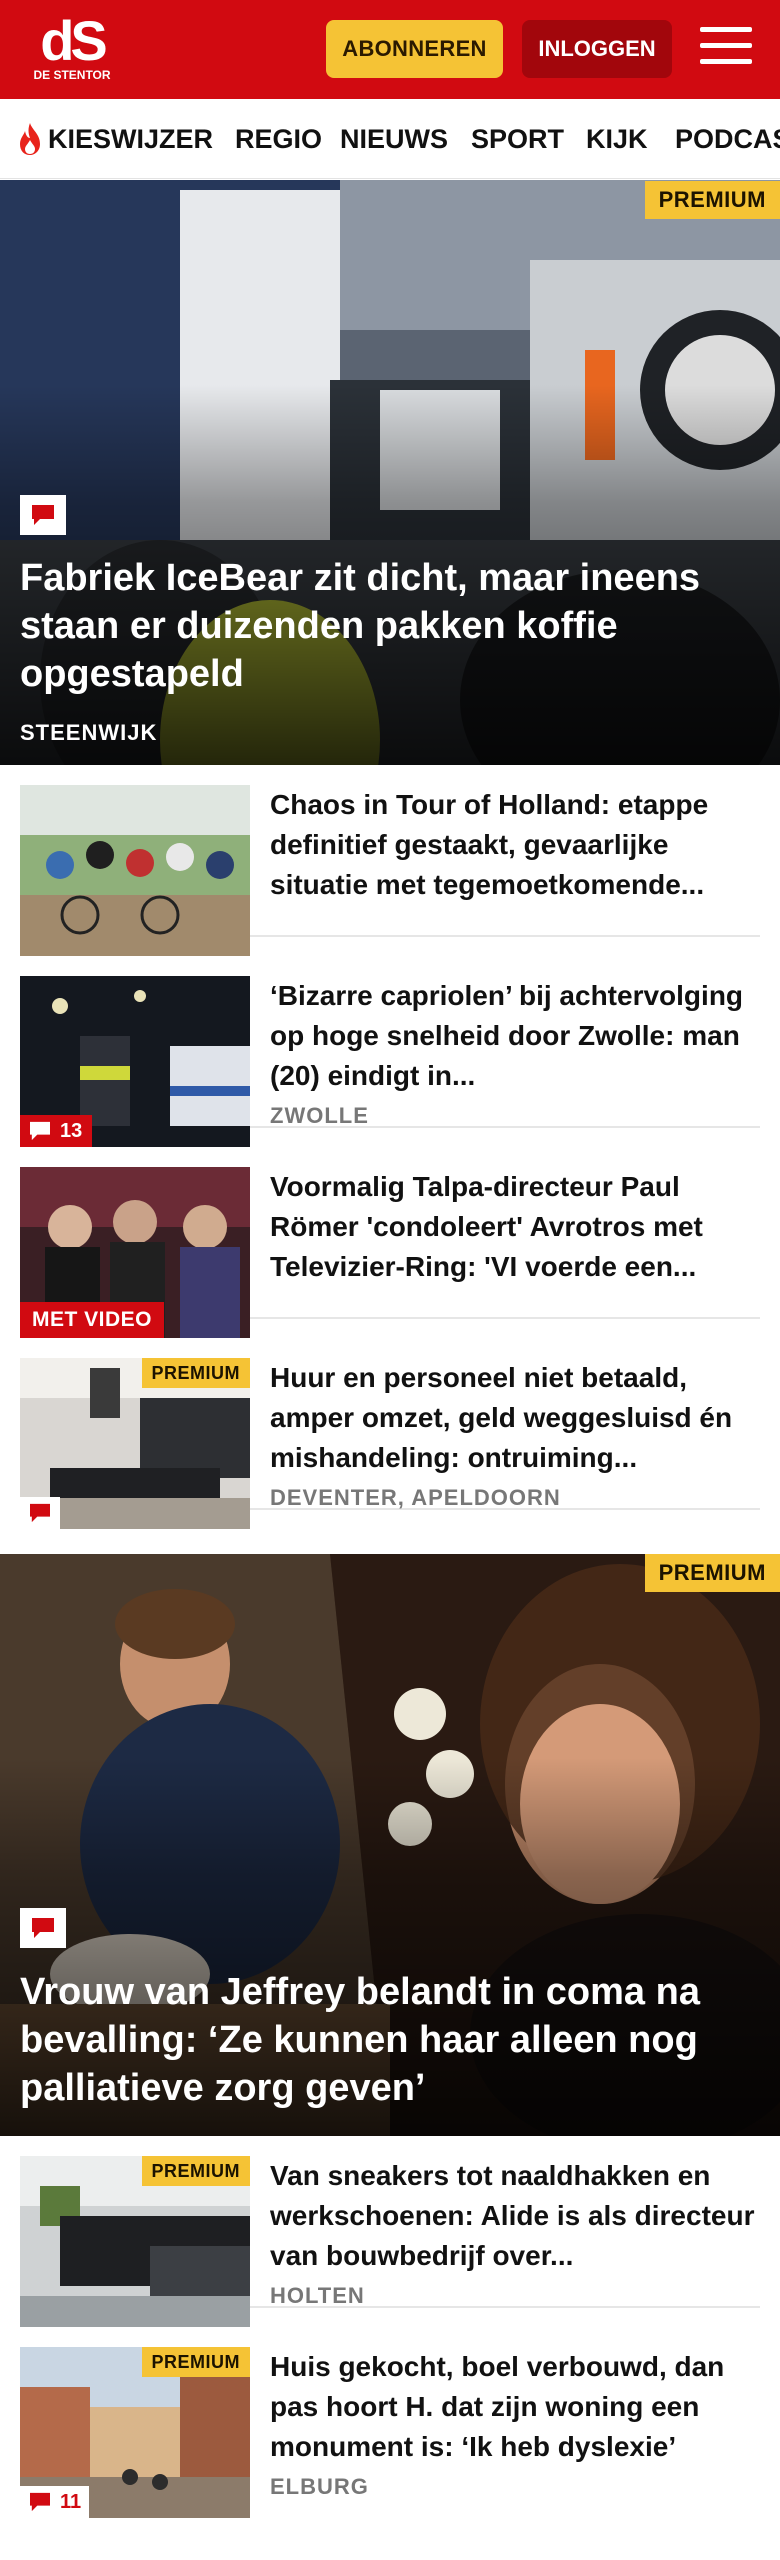 This screenshot has height=2560, width=780. What do you see at coordinates (89, 732) in the screenshot?
I see `hero-location: STEENWIJK` at bounding box center [89, 732].